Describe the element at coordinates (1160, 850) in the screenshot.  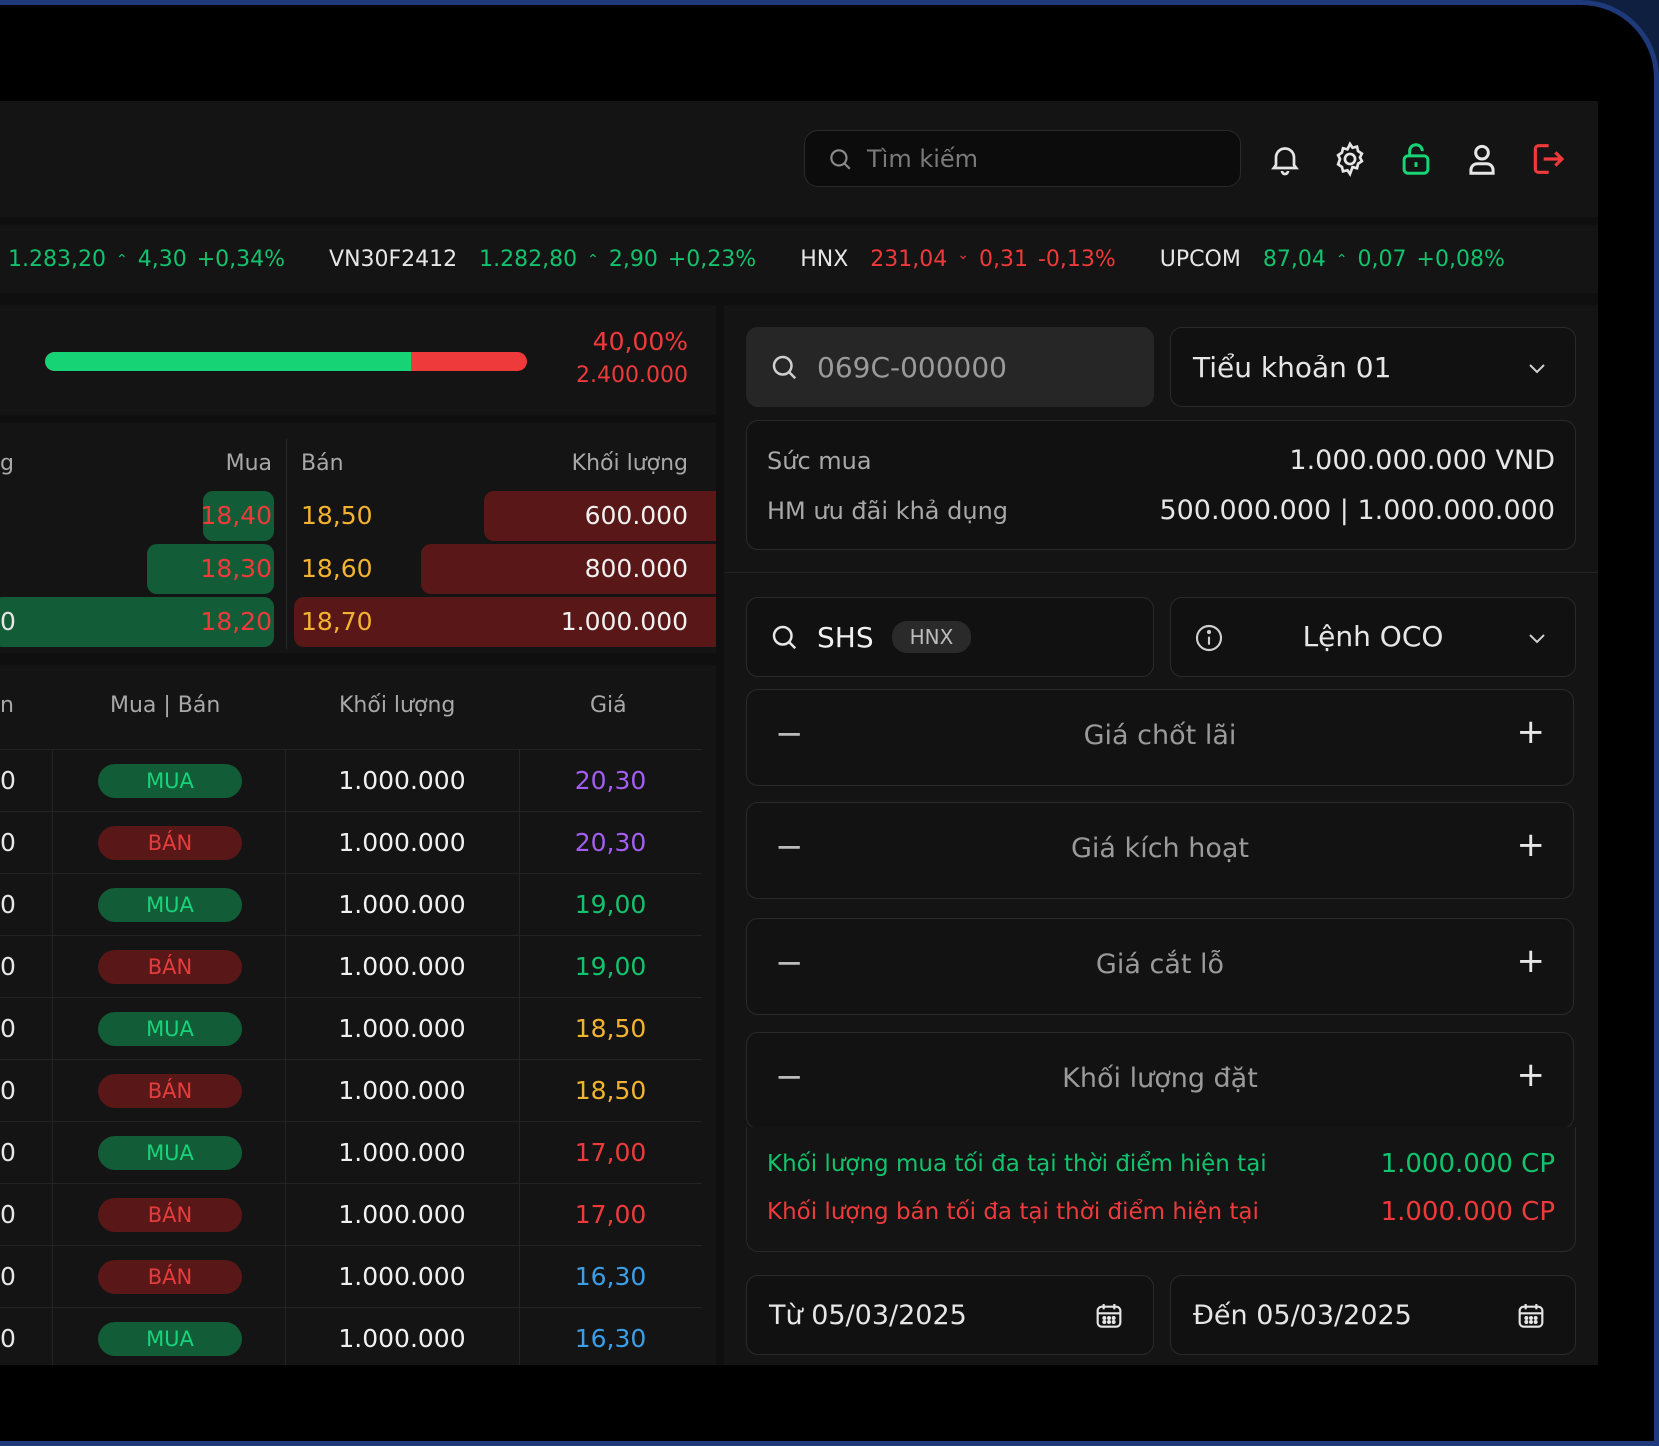
I see `stepper-field: − Giá kích hoạt +` at that location.